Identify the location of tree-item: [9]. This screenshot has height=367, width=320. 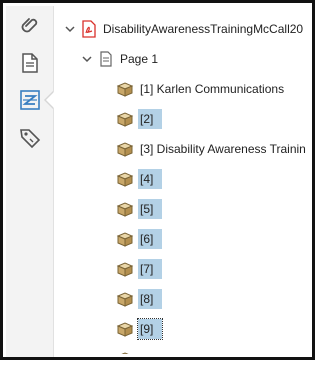
(139, 329).